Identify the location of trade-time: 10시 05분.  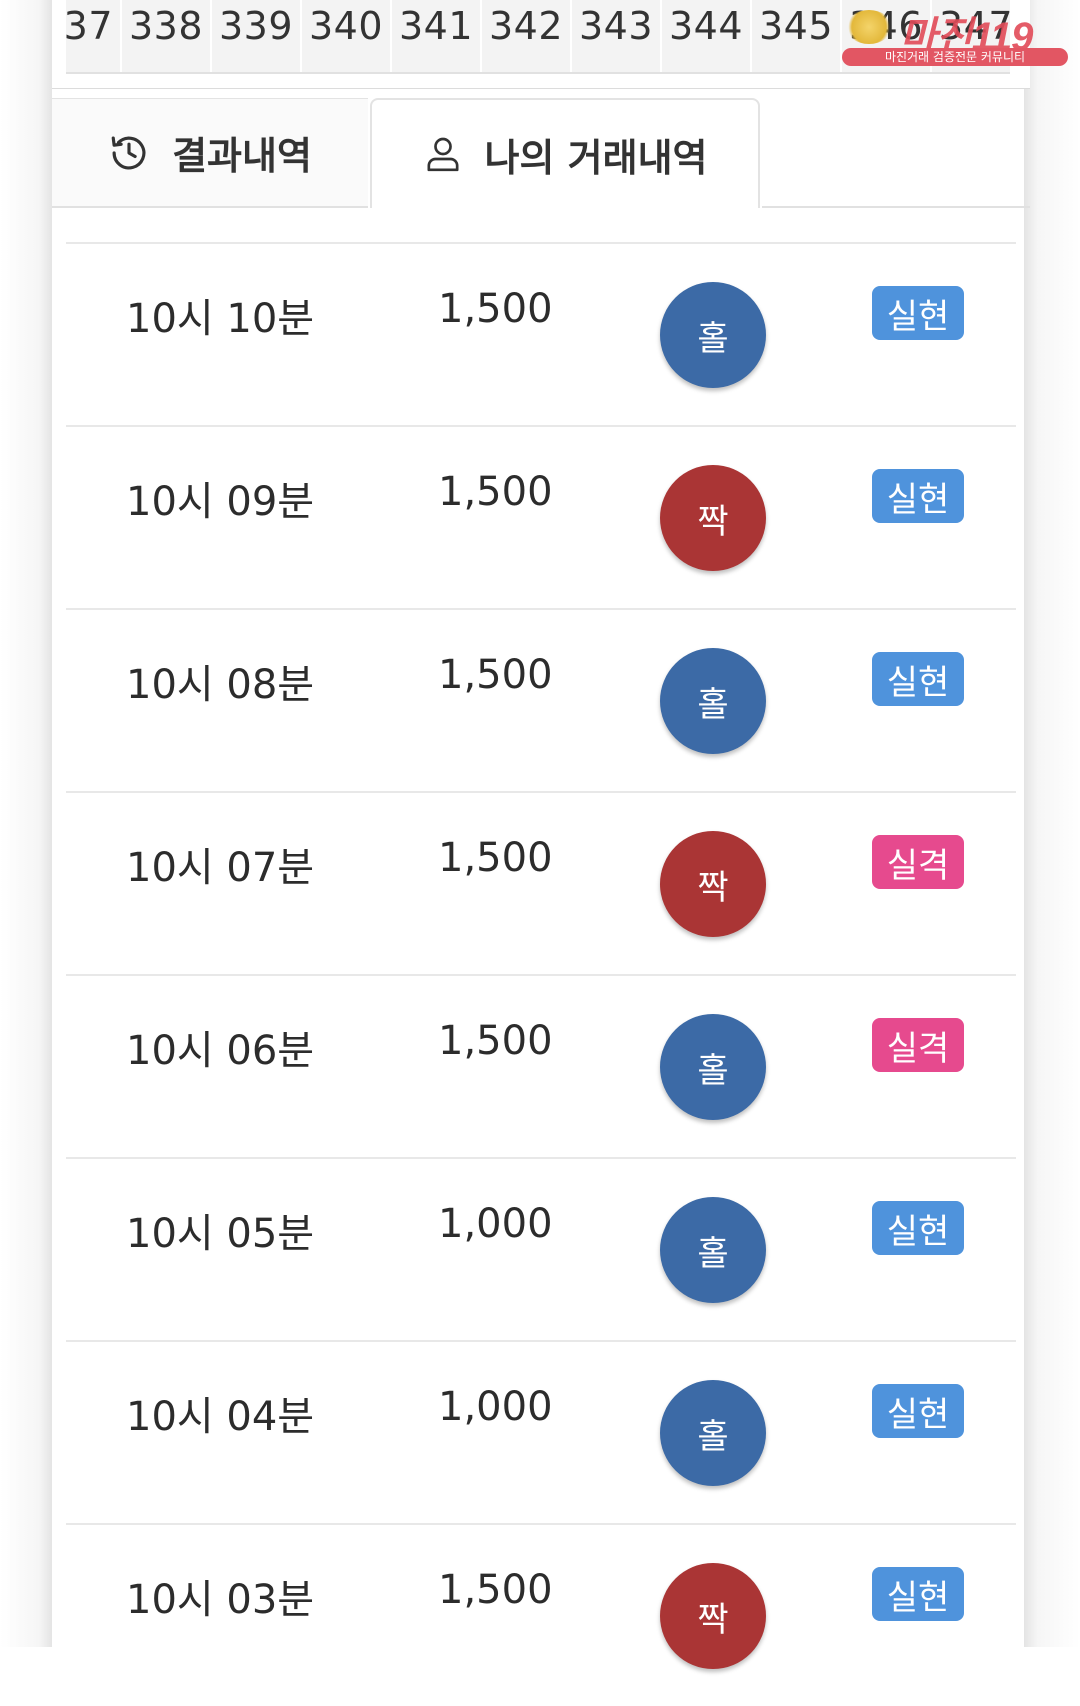
(220, 1234).